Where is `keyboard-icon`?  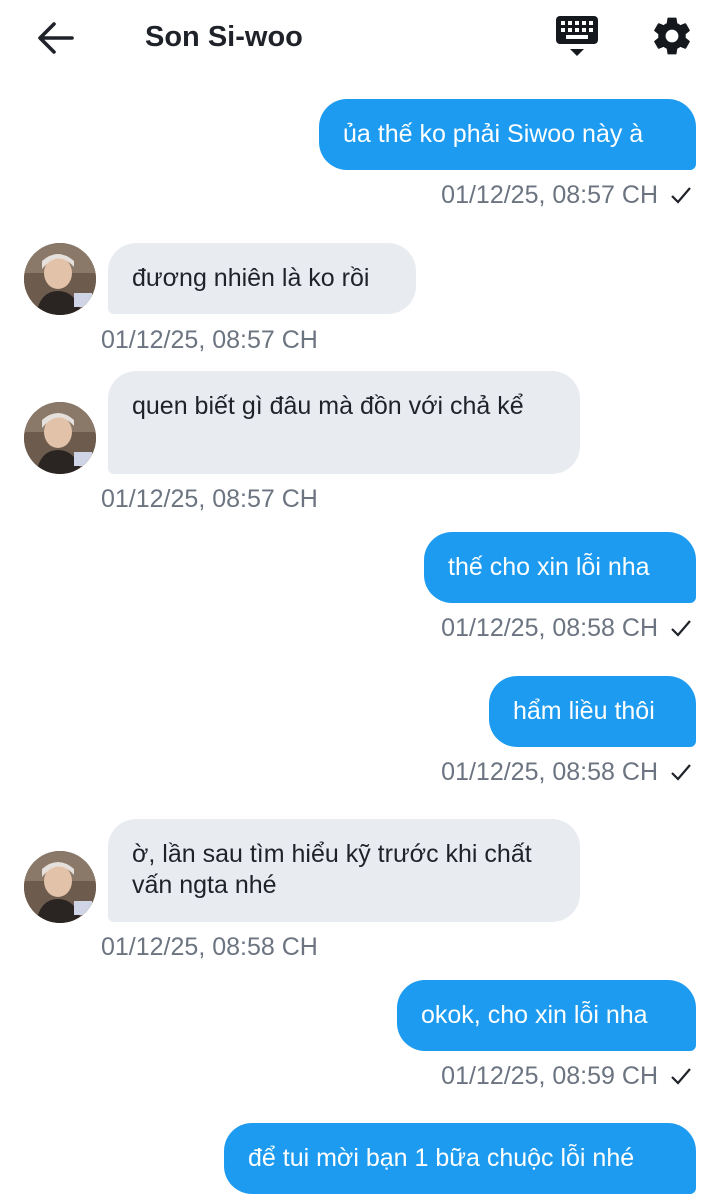
keyboard-icon is located at coordinates (577, 36).